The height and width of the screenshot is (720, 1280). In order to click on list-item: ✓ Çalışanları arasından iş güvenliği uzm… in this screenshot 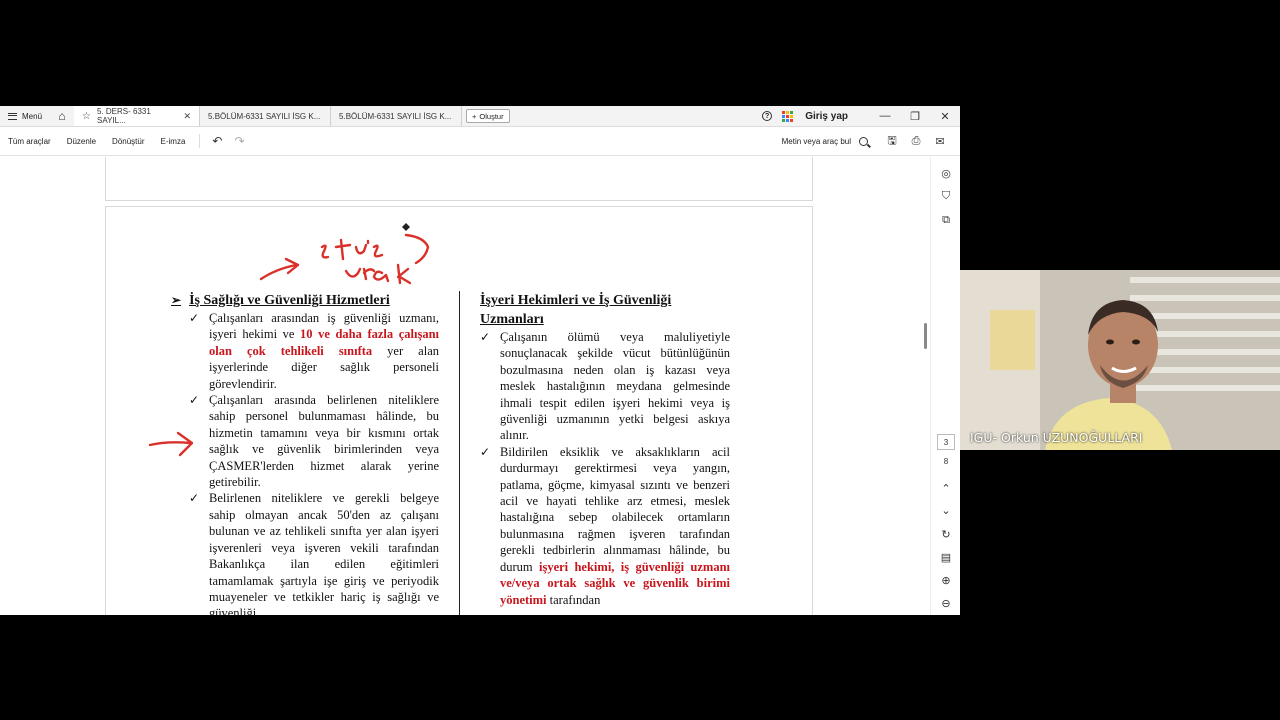, I will do `click(314, 351)`.